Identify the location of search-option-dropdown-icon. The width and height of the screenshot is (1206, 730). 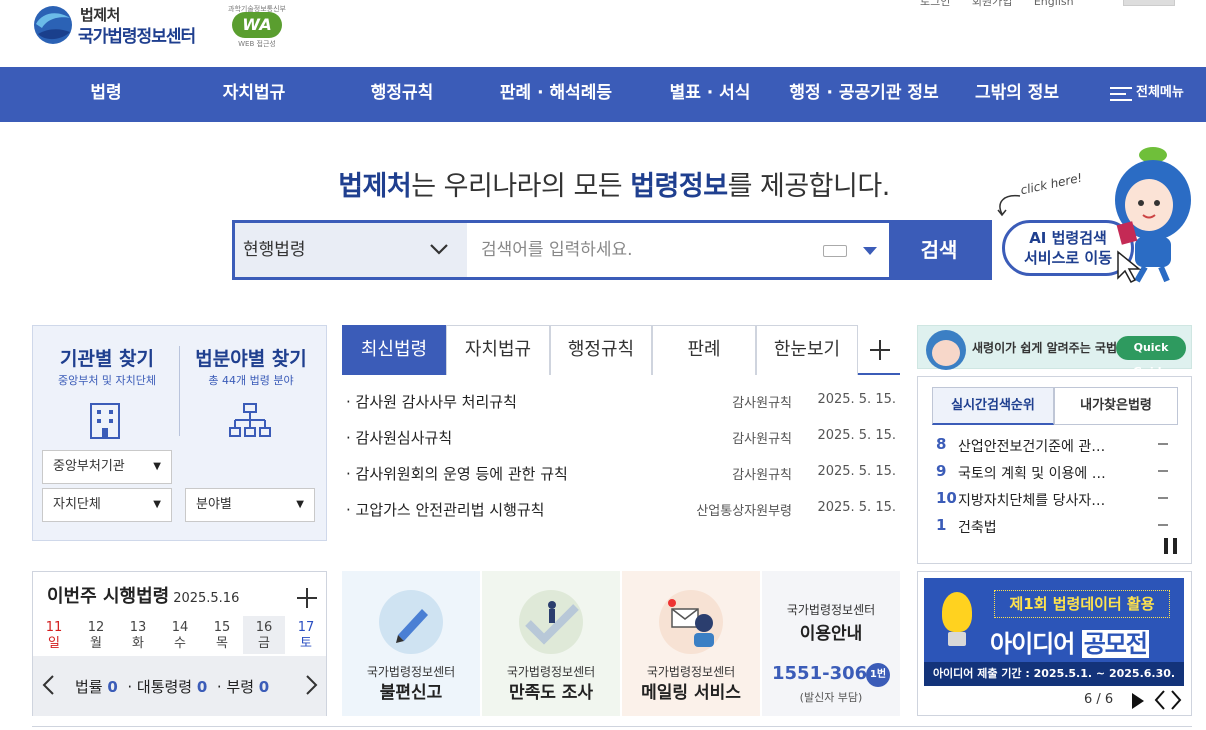
(870, 251).